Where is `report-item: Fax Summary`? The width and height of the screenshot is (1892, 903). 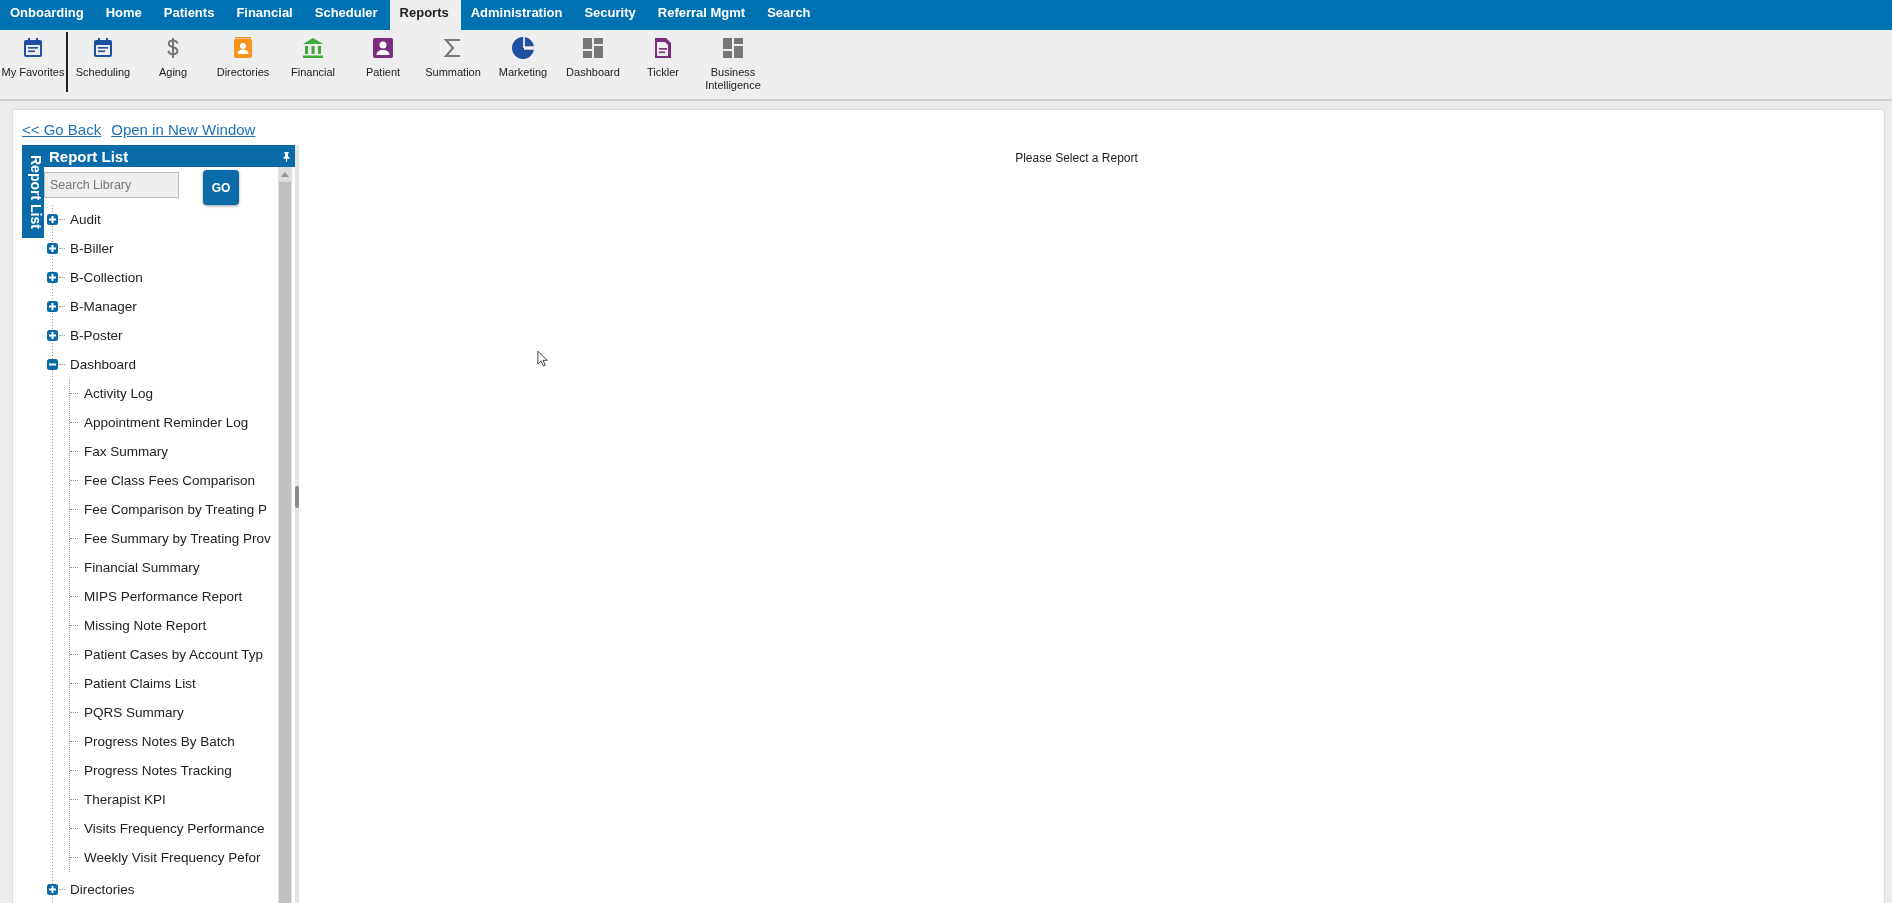 report-item: Fax Summary is located at coordinates (126, 451).